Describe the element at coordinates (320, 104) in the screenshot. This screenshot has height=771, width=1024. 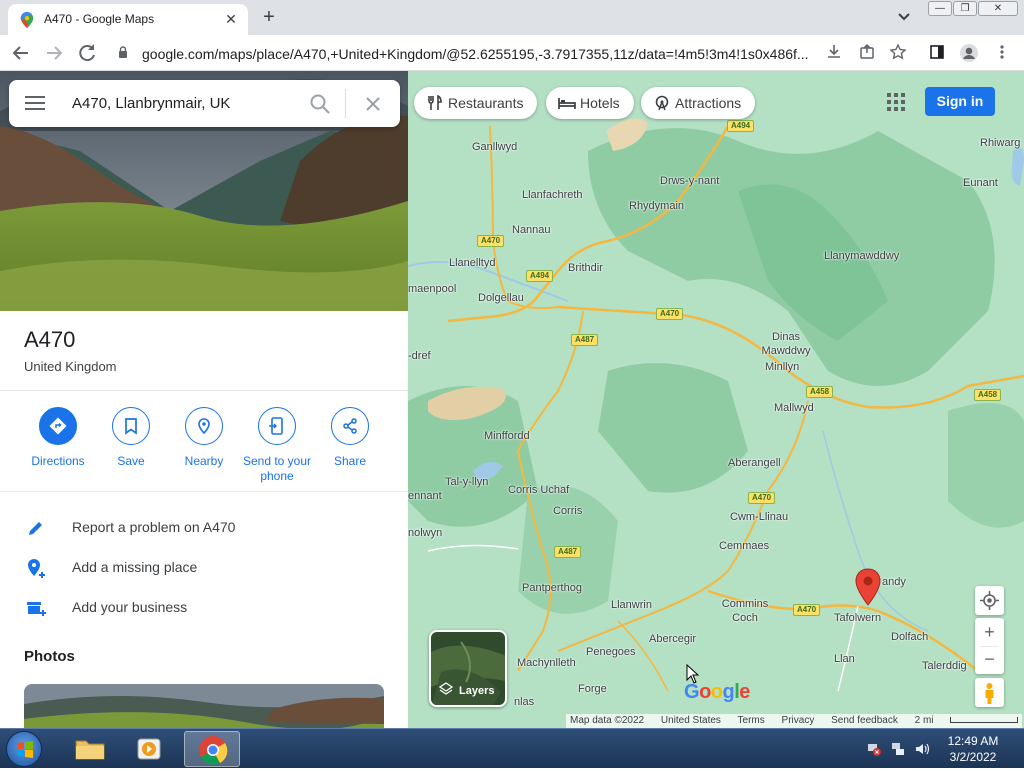
I see `search-icon` at that location.